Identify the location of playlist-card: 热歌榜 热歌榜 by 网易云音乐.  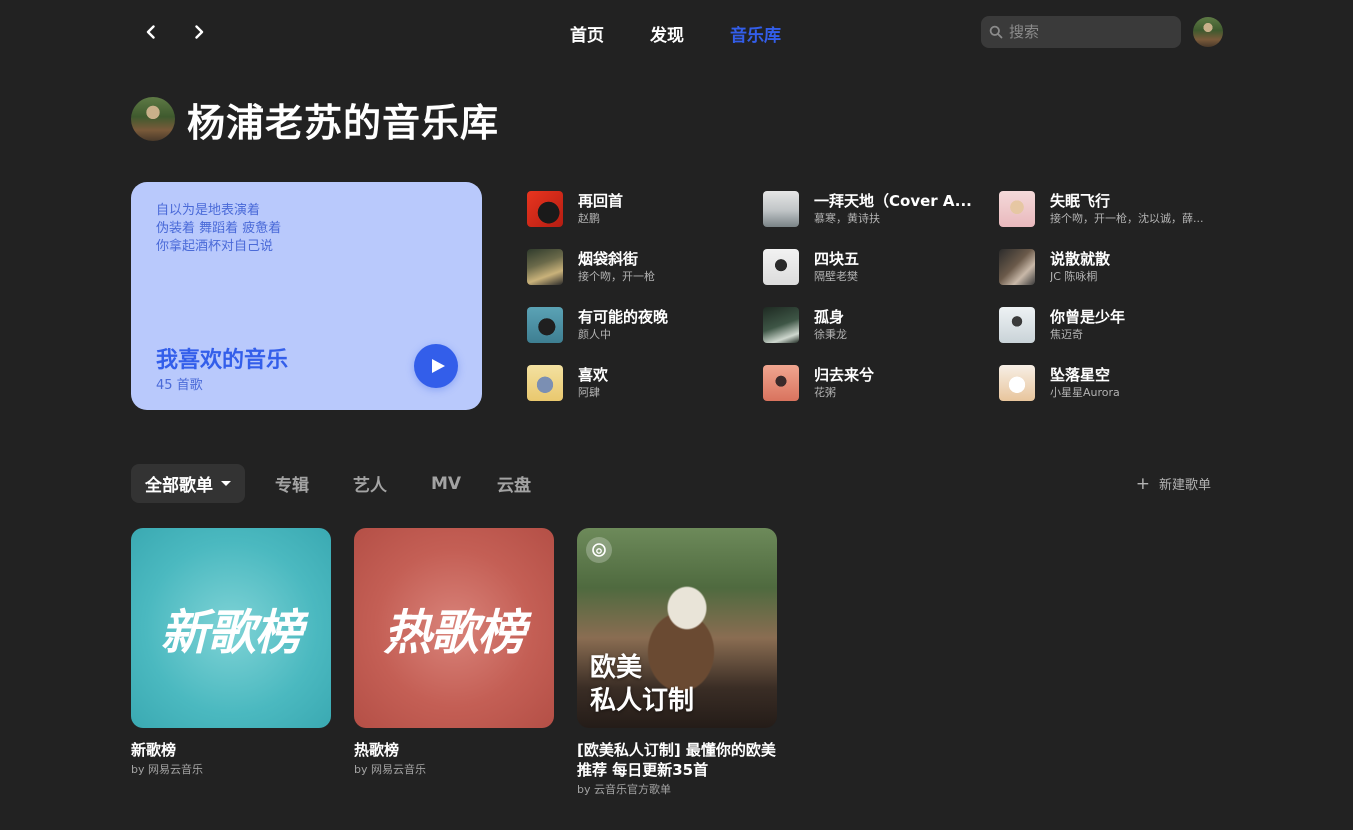
(454, 652).